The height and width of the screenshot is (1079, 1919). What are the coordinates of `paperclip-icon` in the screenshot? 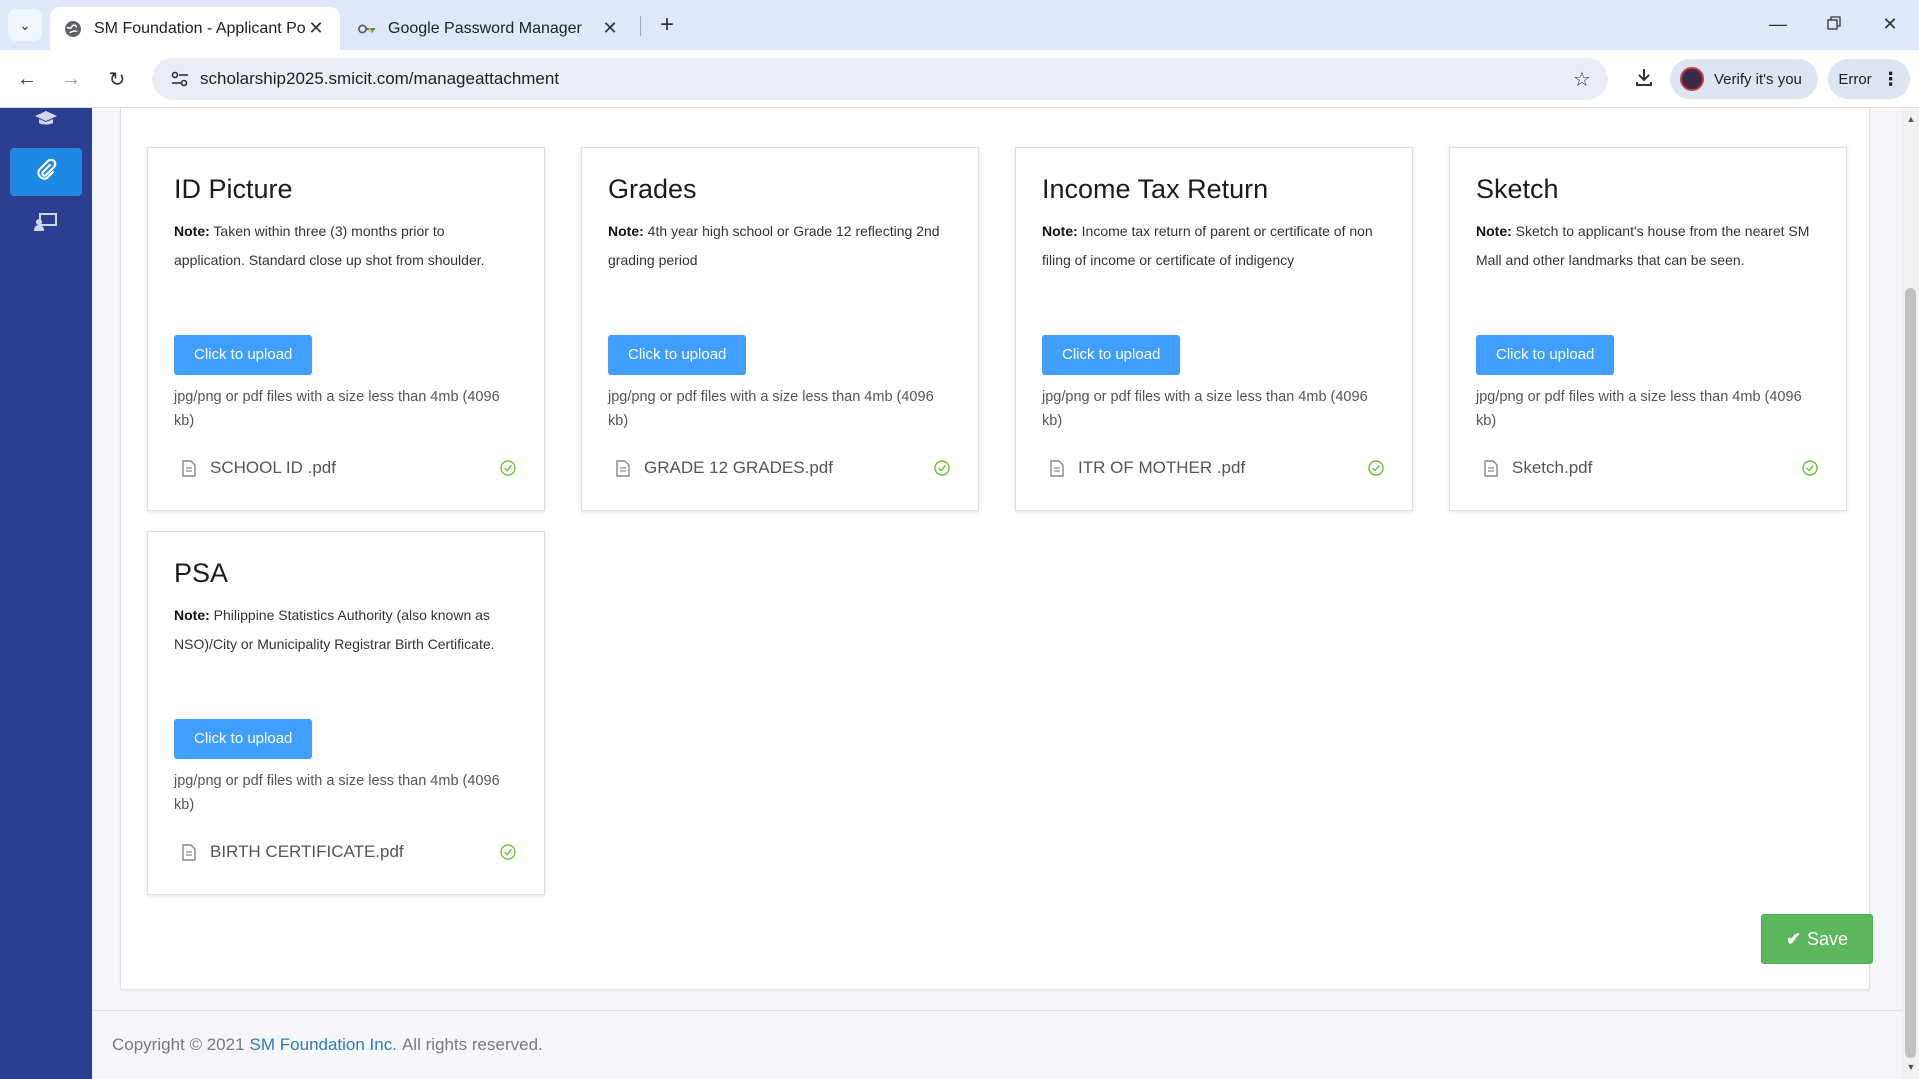 It's located at (46, 172).